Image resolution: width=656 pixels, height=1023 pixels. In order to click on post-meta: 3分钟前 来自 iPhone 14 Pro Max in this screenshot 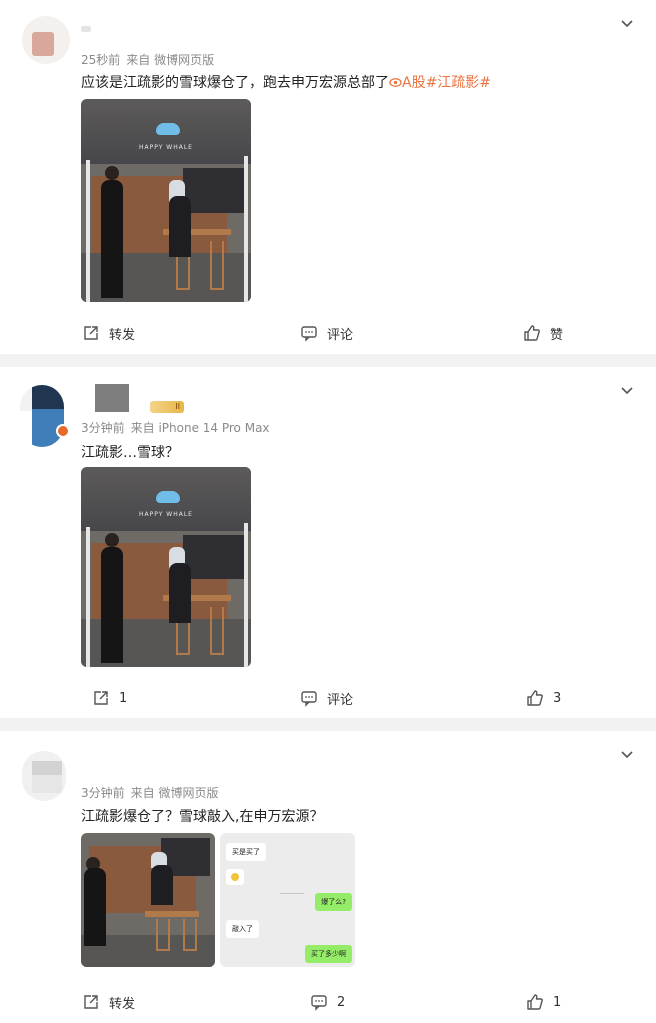, I will do `click(178, 427)`.